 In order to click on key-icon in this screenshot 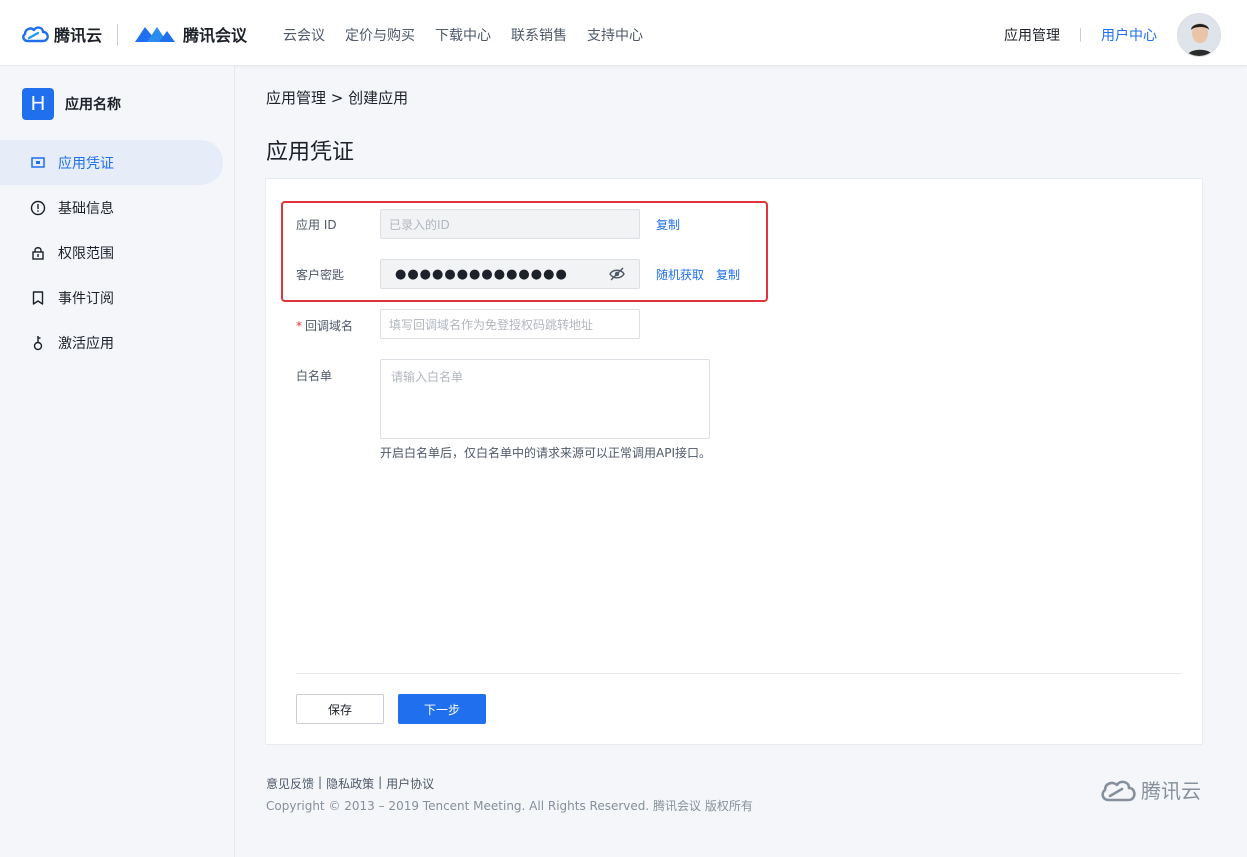, I will do `click(38, 343)`.